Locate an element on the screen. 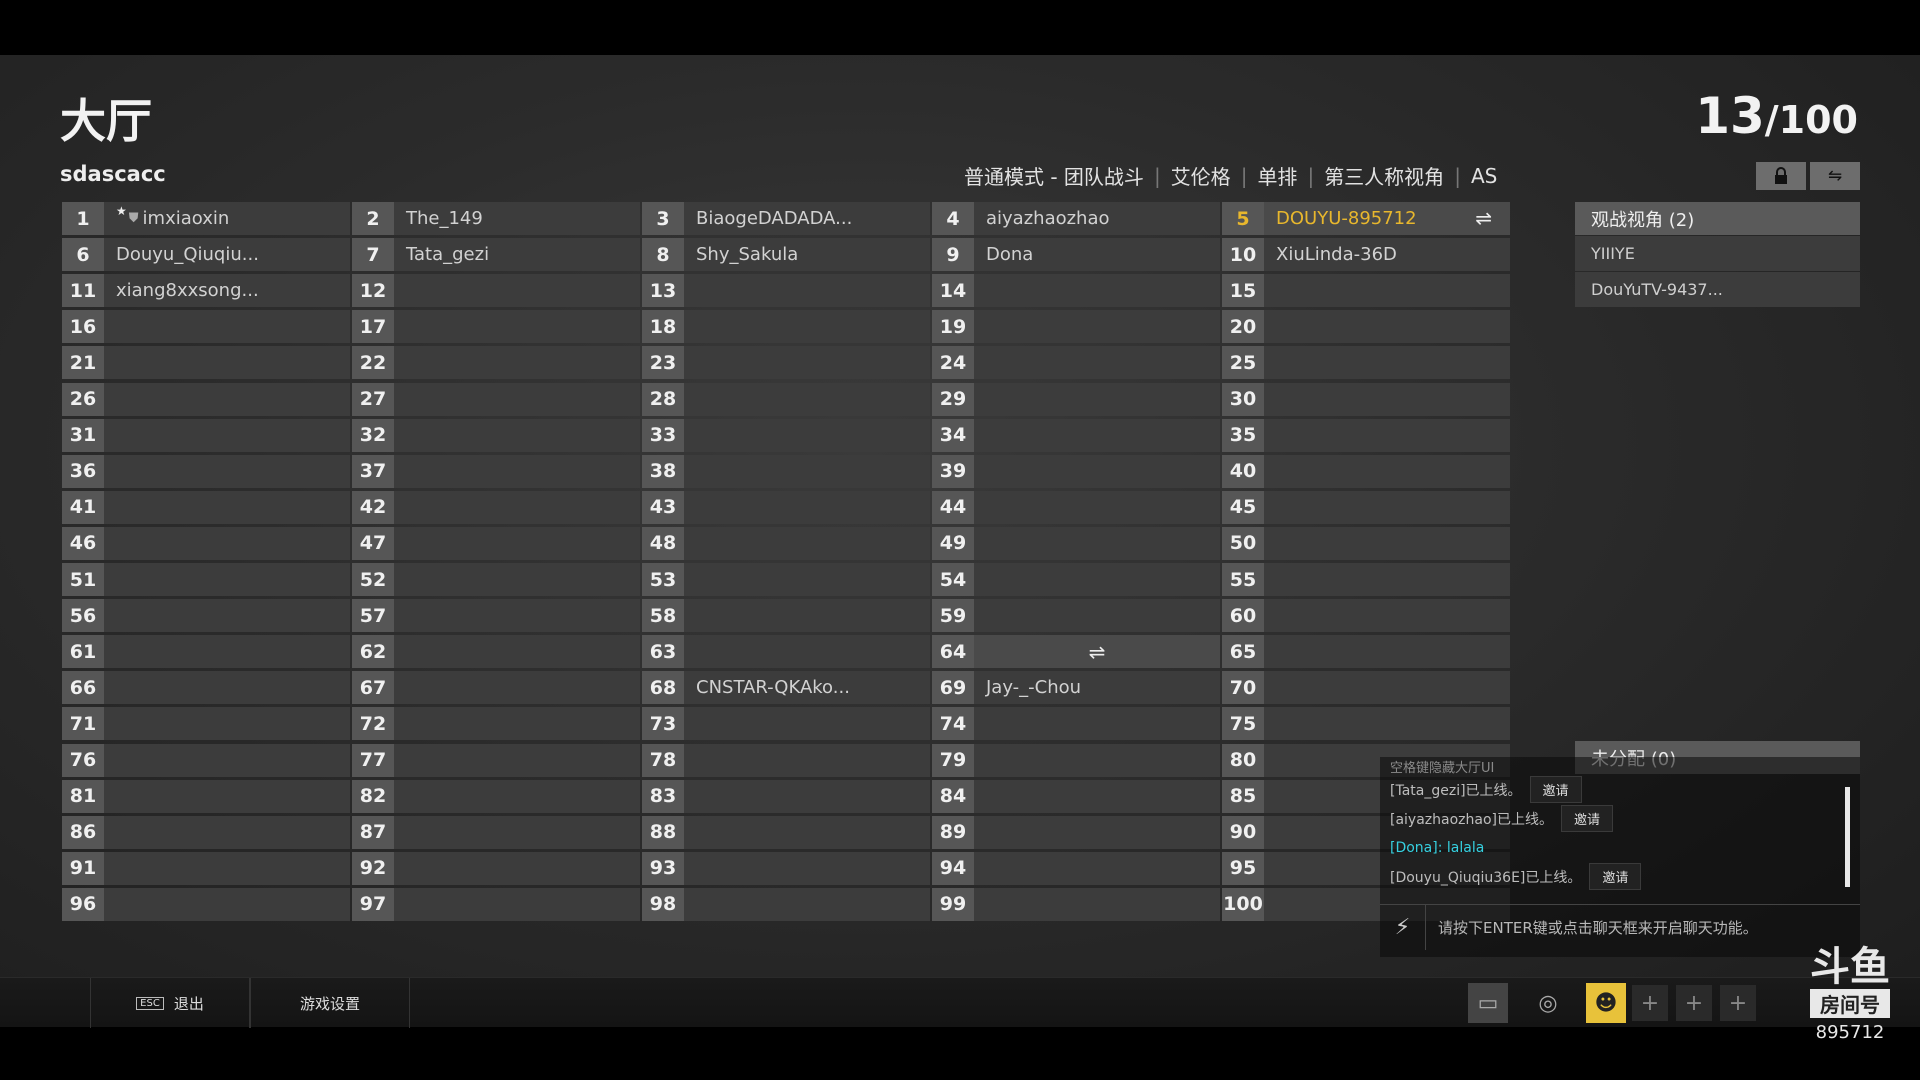 This screenshot has height=1080, width=1920. player-slot: 60 is located at coordinates (1366, 616).